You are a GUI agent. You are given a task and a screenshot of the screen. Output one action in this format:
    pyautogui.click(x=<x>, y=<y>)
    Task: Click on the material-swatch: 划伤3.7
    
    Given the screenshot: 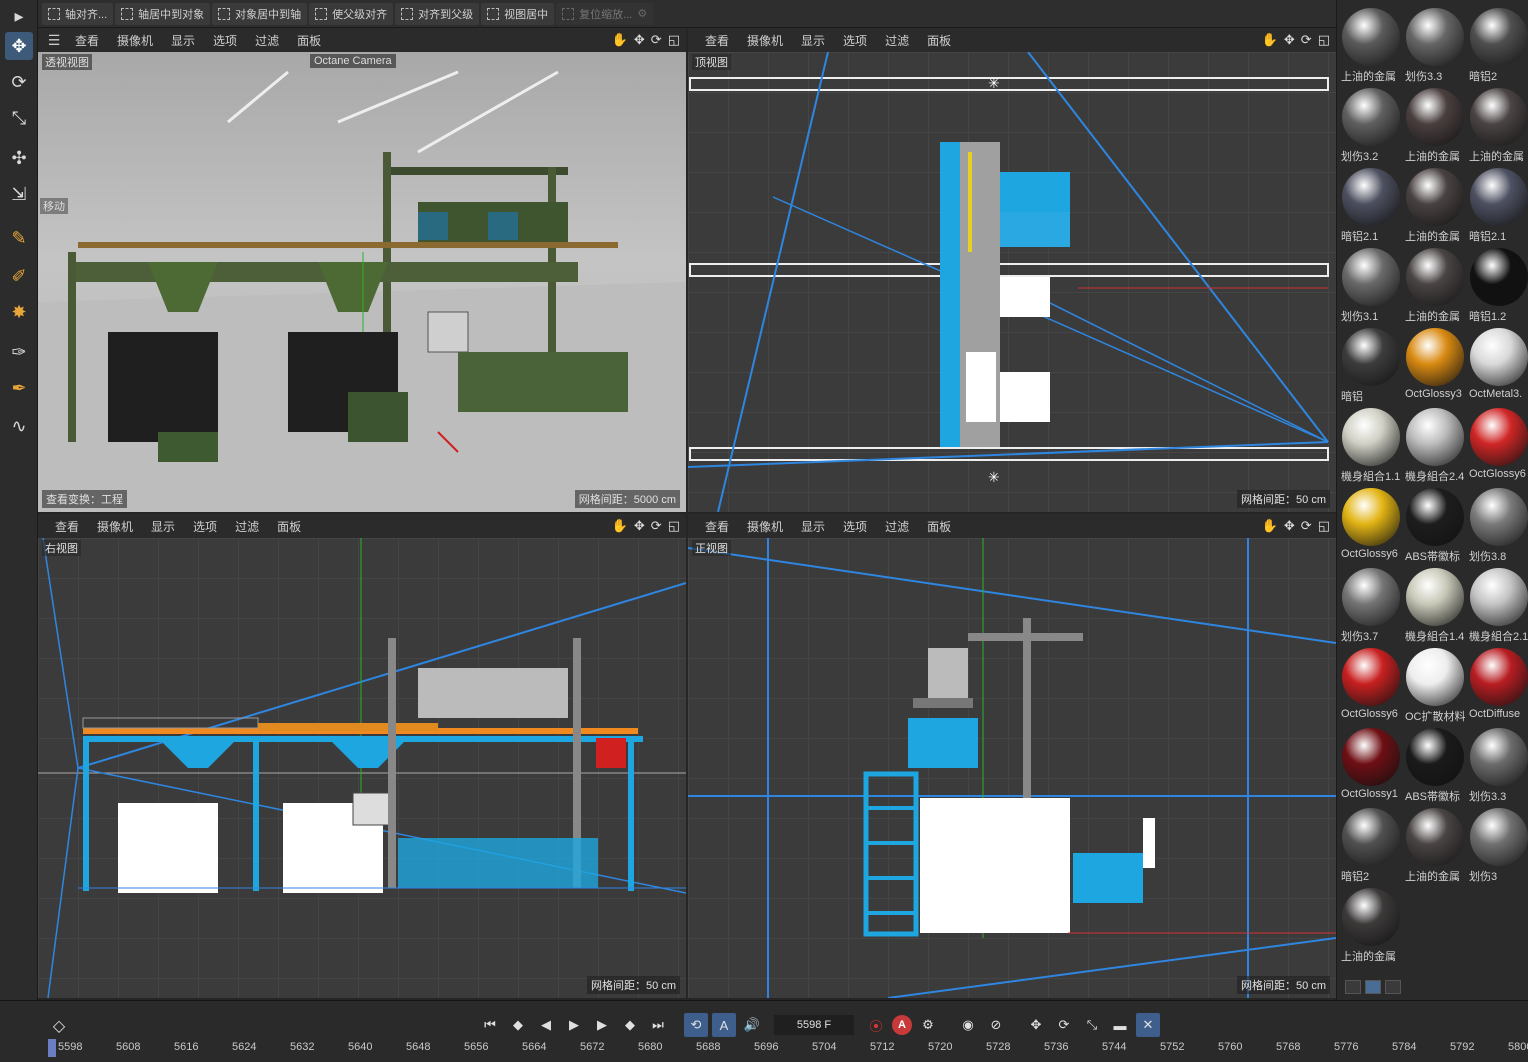 What is the action you would take?
    pyautogui.click(x=1370, y=603)
    